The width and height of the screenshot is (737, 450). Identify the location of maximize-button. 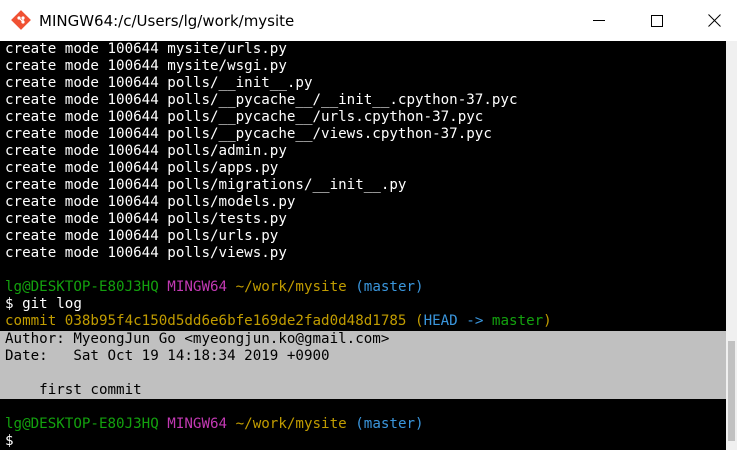
(657, 20).